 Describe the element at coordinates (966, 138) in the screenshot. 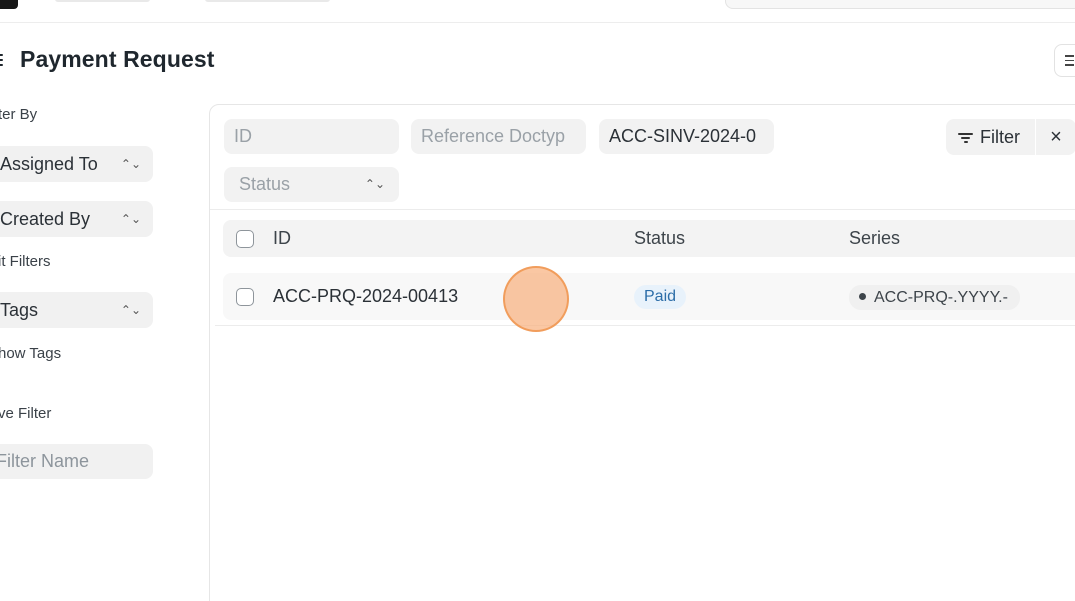

I see `filter-icon` at that location.